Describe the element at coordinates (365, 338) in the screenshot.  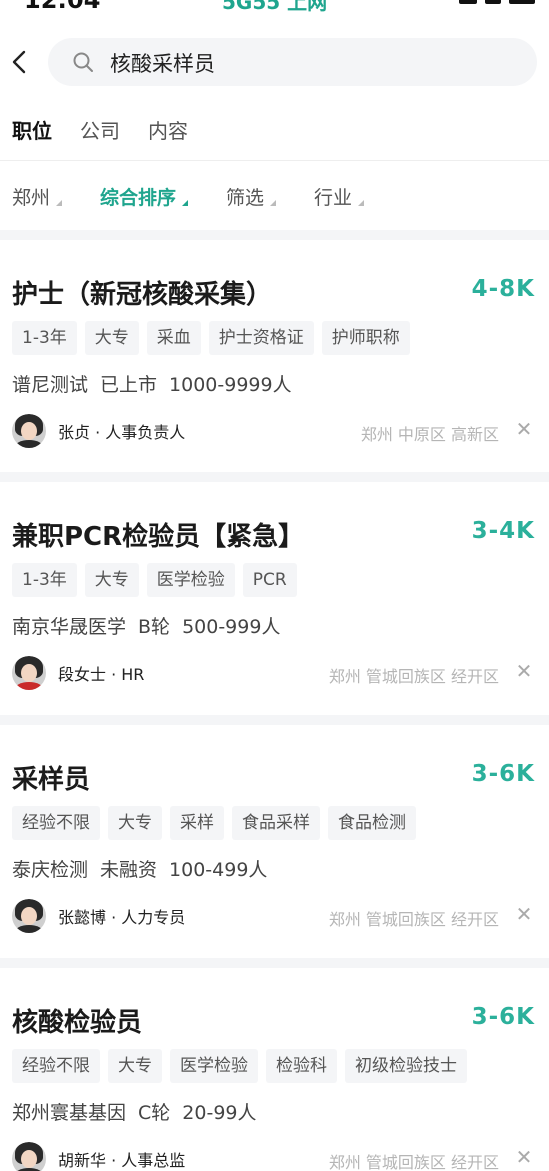
I see `job-tag: 护师职称` at that location.